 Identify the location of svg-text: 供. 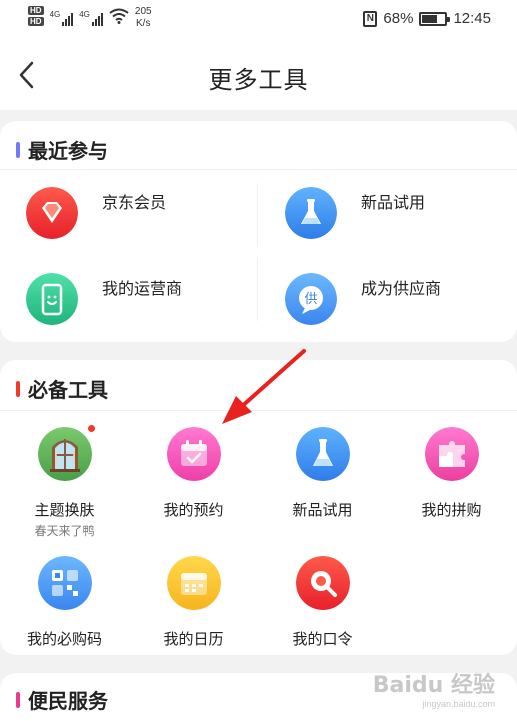
(310, 299).